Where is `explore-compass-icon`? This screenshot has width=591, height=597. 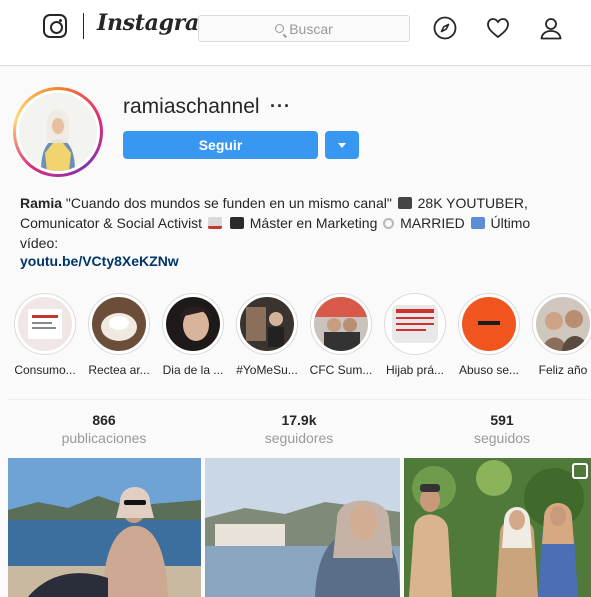 explore-compass-icon is located at coordinates (445, 28).